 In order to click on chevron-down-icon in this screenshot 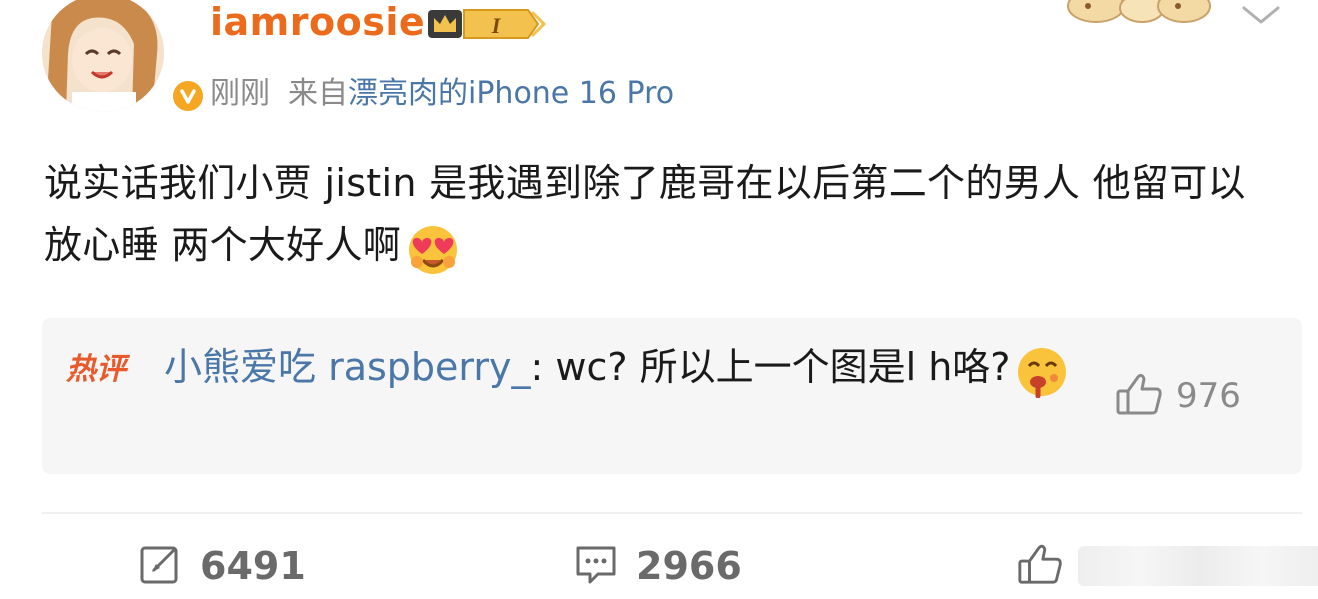, I will do `click(1261, 15)`.